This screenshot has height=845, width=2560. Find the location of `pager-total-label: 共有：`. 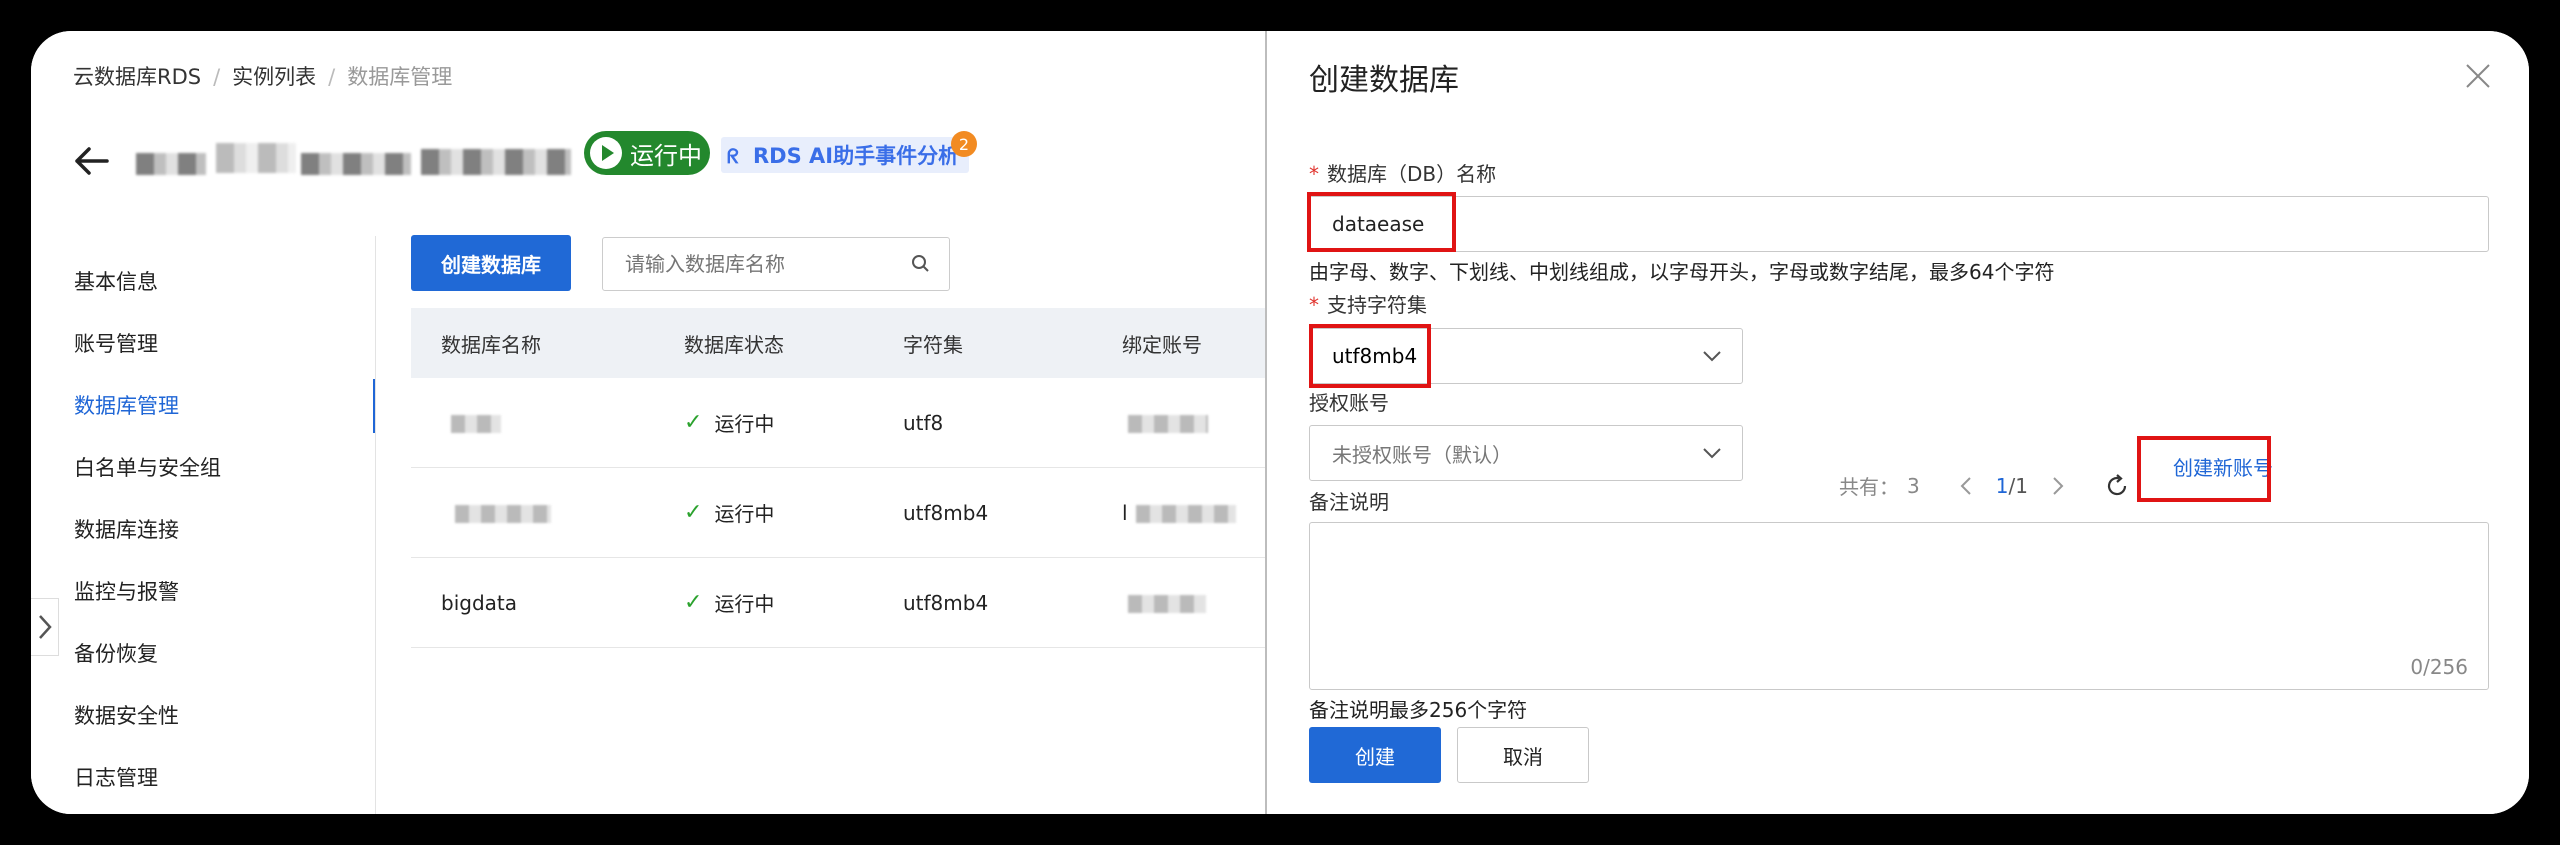

pager-total-label: 共有： is located at coordinates (1869, 487).